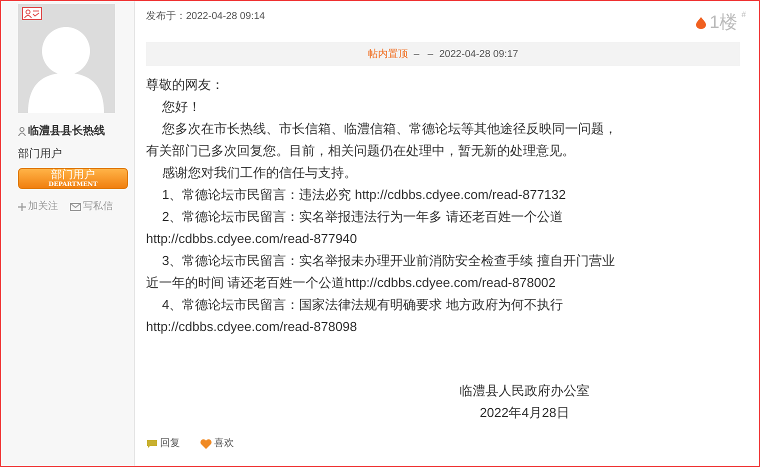 Image resolution: width=760 pixels, height=467 pixels. Describe the element at coordinates (185, 85) in the screenshot. I see `greeting: 尊敬的网友：` at that location.